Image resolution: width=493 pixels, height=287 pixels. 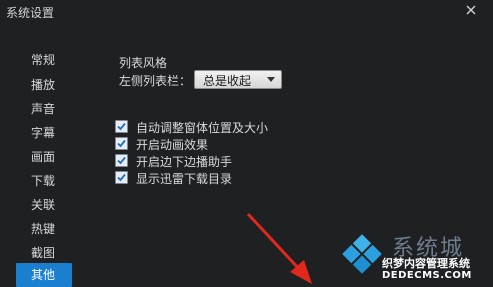 What do you see at coordinates (202, 128) in the screenshot?
I see `option-label: 自动调整窗体位置及大小` at bounding box center [202, 128].